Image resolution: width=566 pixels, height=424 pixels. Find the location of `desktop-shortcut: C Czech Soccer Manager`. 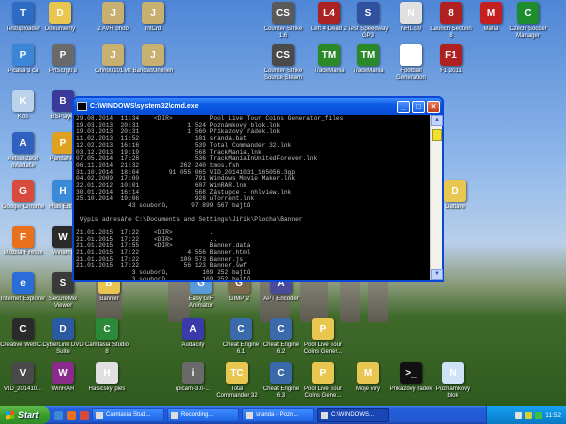

desktop-shortcut: C Czech Soccer Manager is located at coordinates (528, 21).